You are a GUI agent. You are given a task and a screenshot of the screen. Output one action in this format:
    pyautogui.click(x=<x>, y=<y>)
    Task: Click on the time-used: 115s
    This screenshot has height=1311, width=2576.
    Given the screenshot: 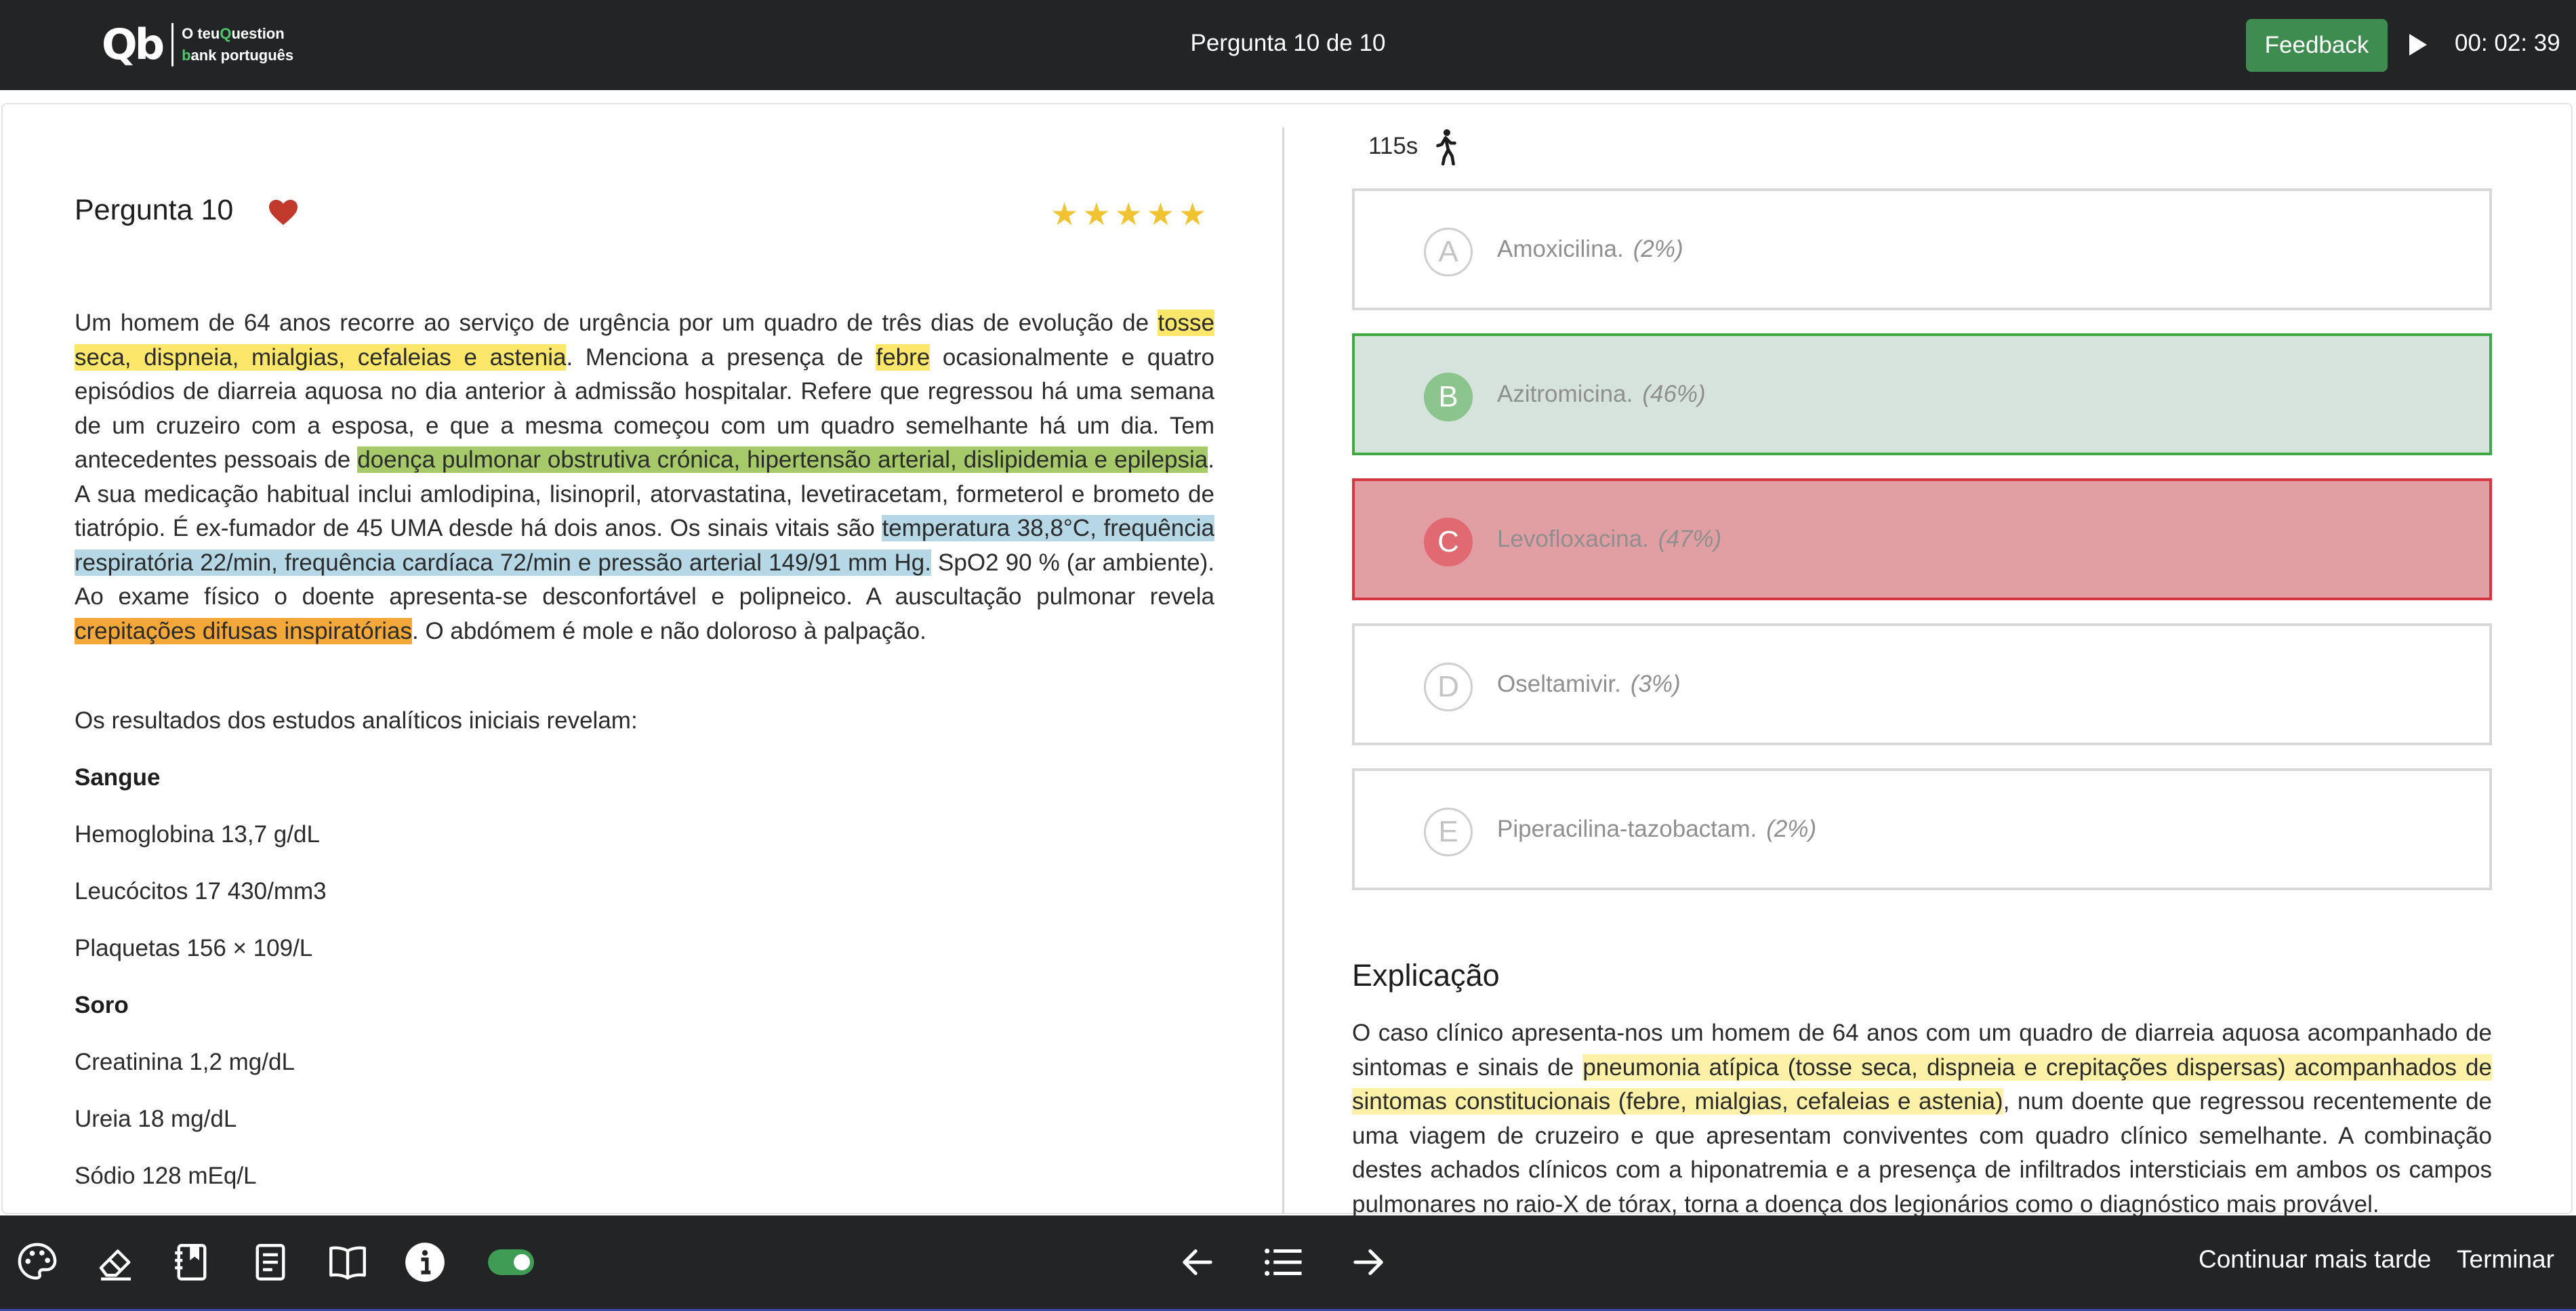 What is the action you would take?
    pyautogui.click(x=1393, y=146)
    